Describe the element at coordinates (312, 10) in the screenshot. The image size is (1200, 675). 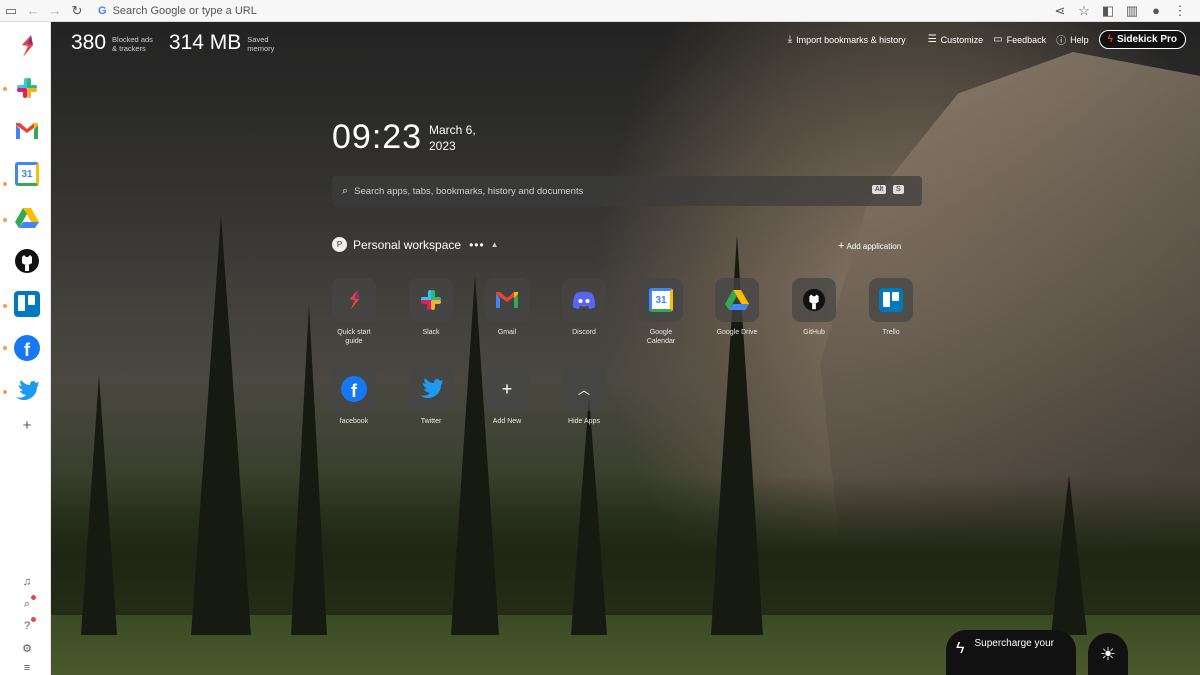
I see `url-input` at that location.